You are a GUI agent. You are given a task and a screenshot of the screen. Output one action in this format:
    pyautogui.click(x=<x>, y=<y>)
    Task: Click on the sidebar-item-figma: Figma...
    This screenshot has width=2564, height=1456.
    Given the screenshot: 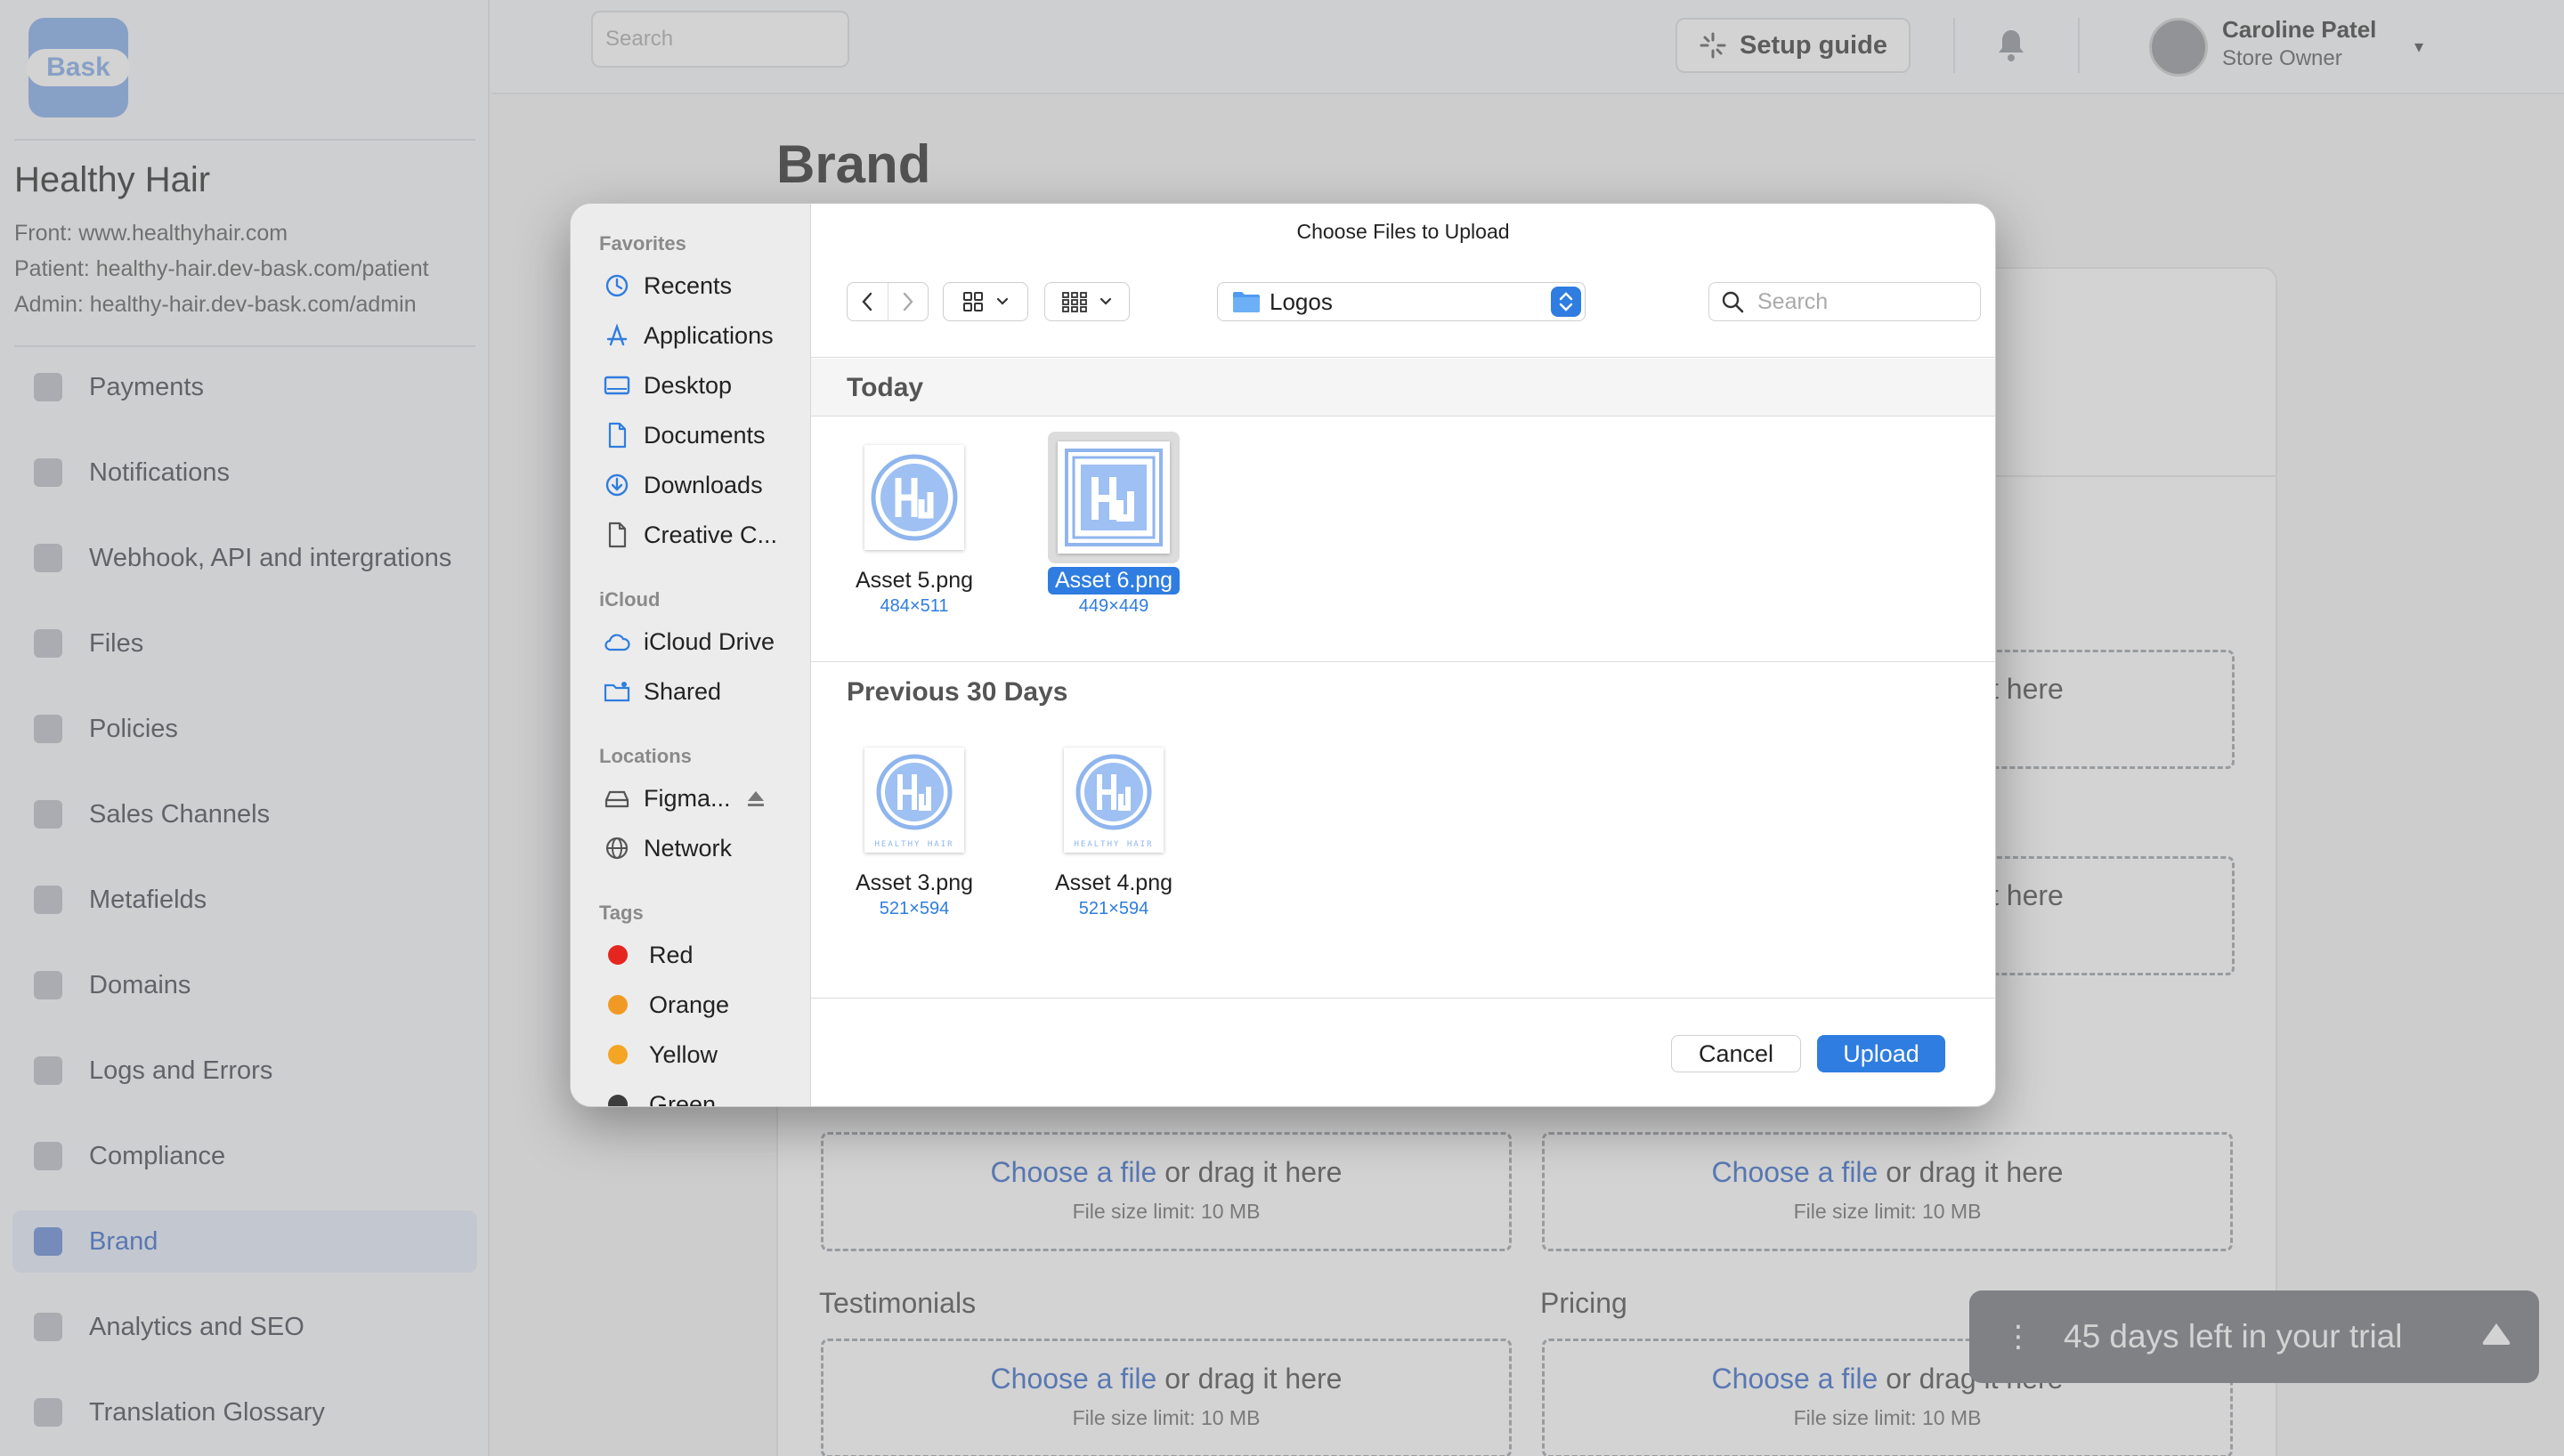 What is the action you would take?
    pyautogui.click(x=701, y=798)
    